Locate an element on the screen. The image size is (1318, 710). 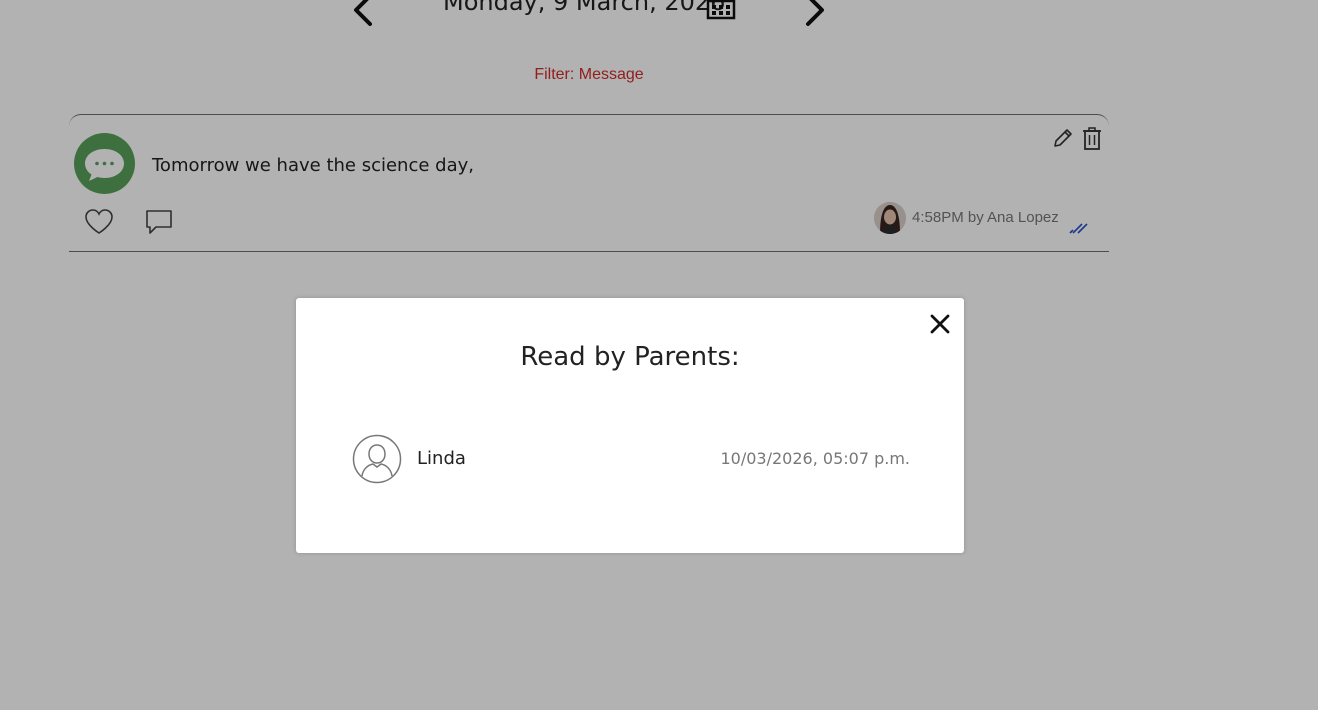
reader-name: Linda is located at coordinates (441, 458).